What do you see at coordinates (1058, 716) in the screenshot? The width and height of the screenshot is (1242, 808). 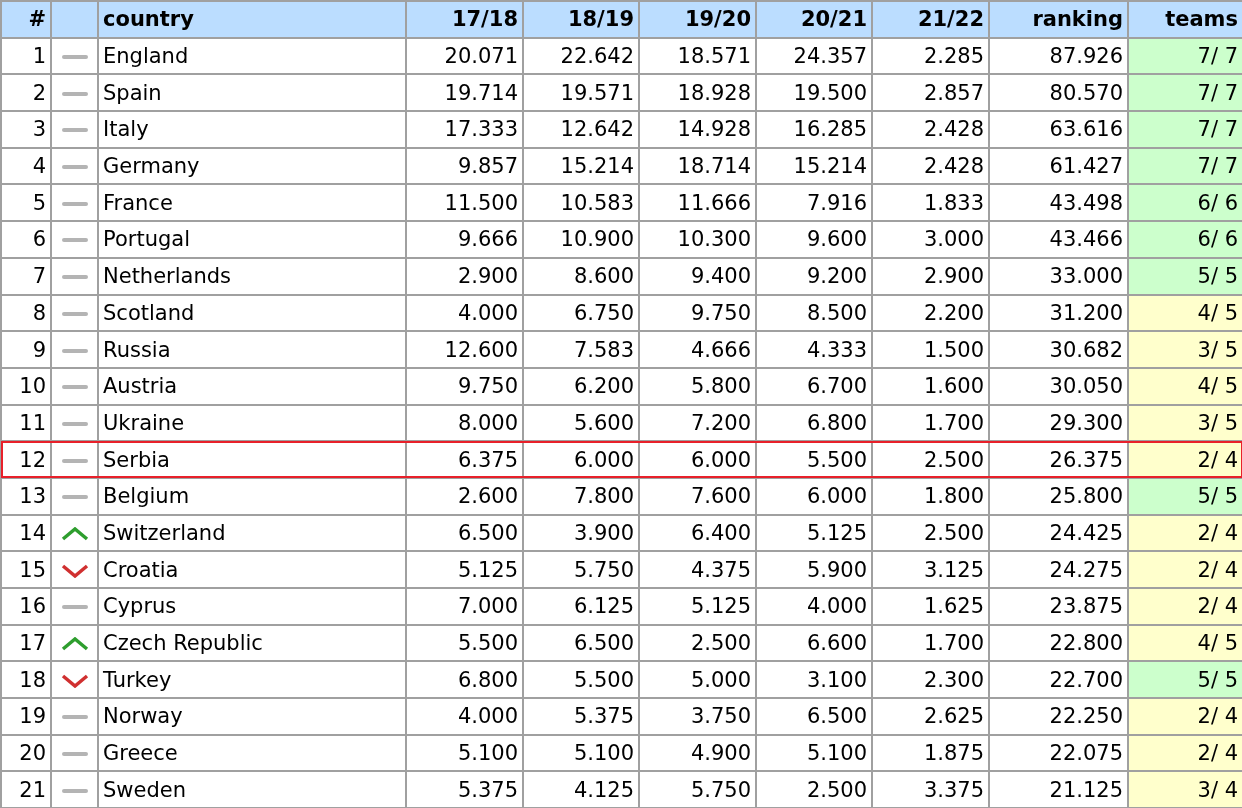 I see `ranking-cell: 22.250` at bounding box center [1058, 716].